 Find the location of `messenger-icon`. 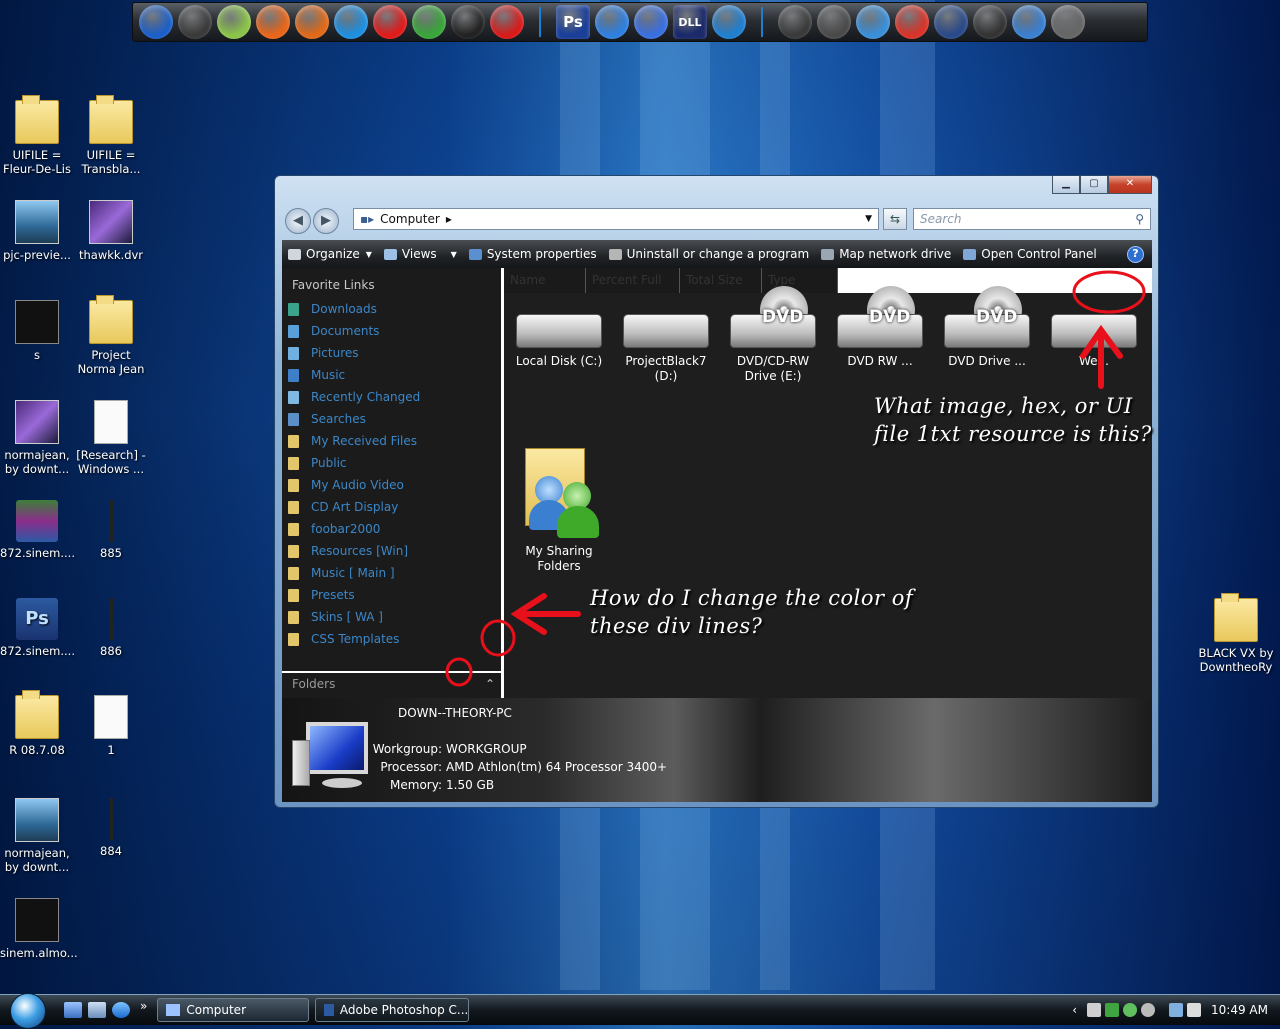

messenger-icon is located at coordinates (1112, 1010).